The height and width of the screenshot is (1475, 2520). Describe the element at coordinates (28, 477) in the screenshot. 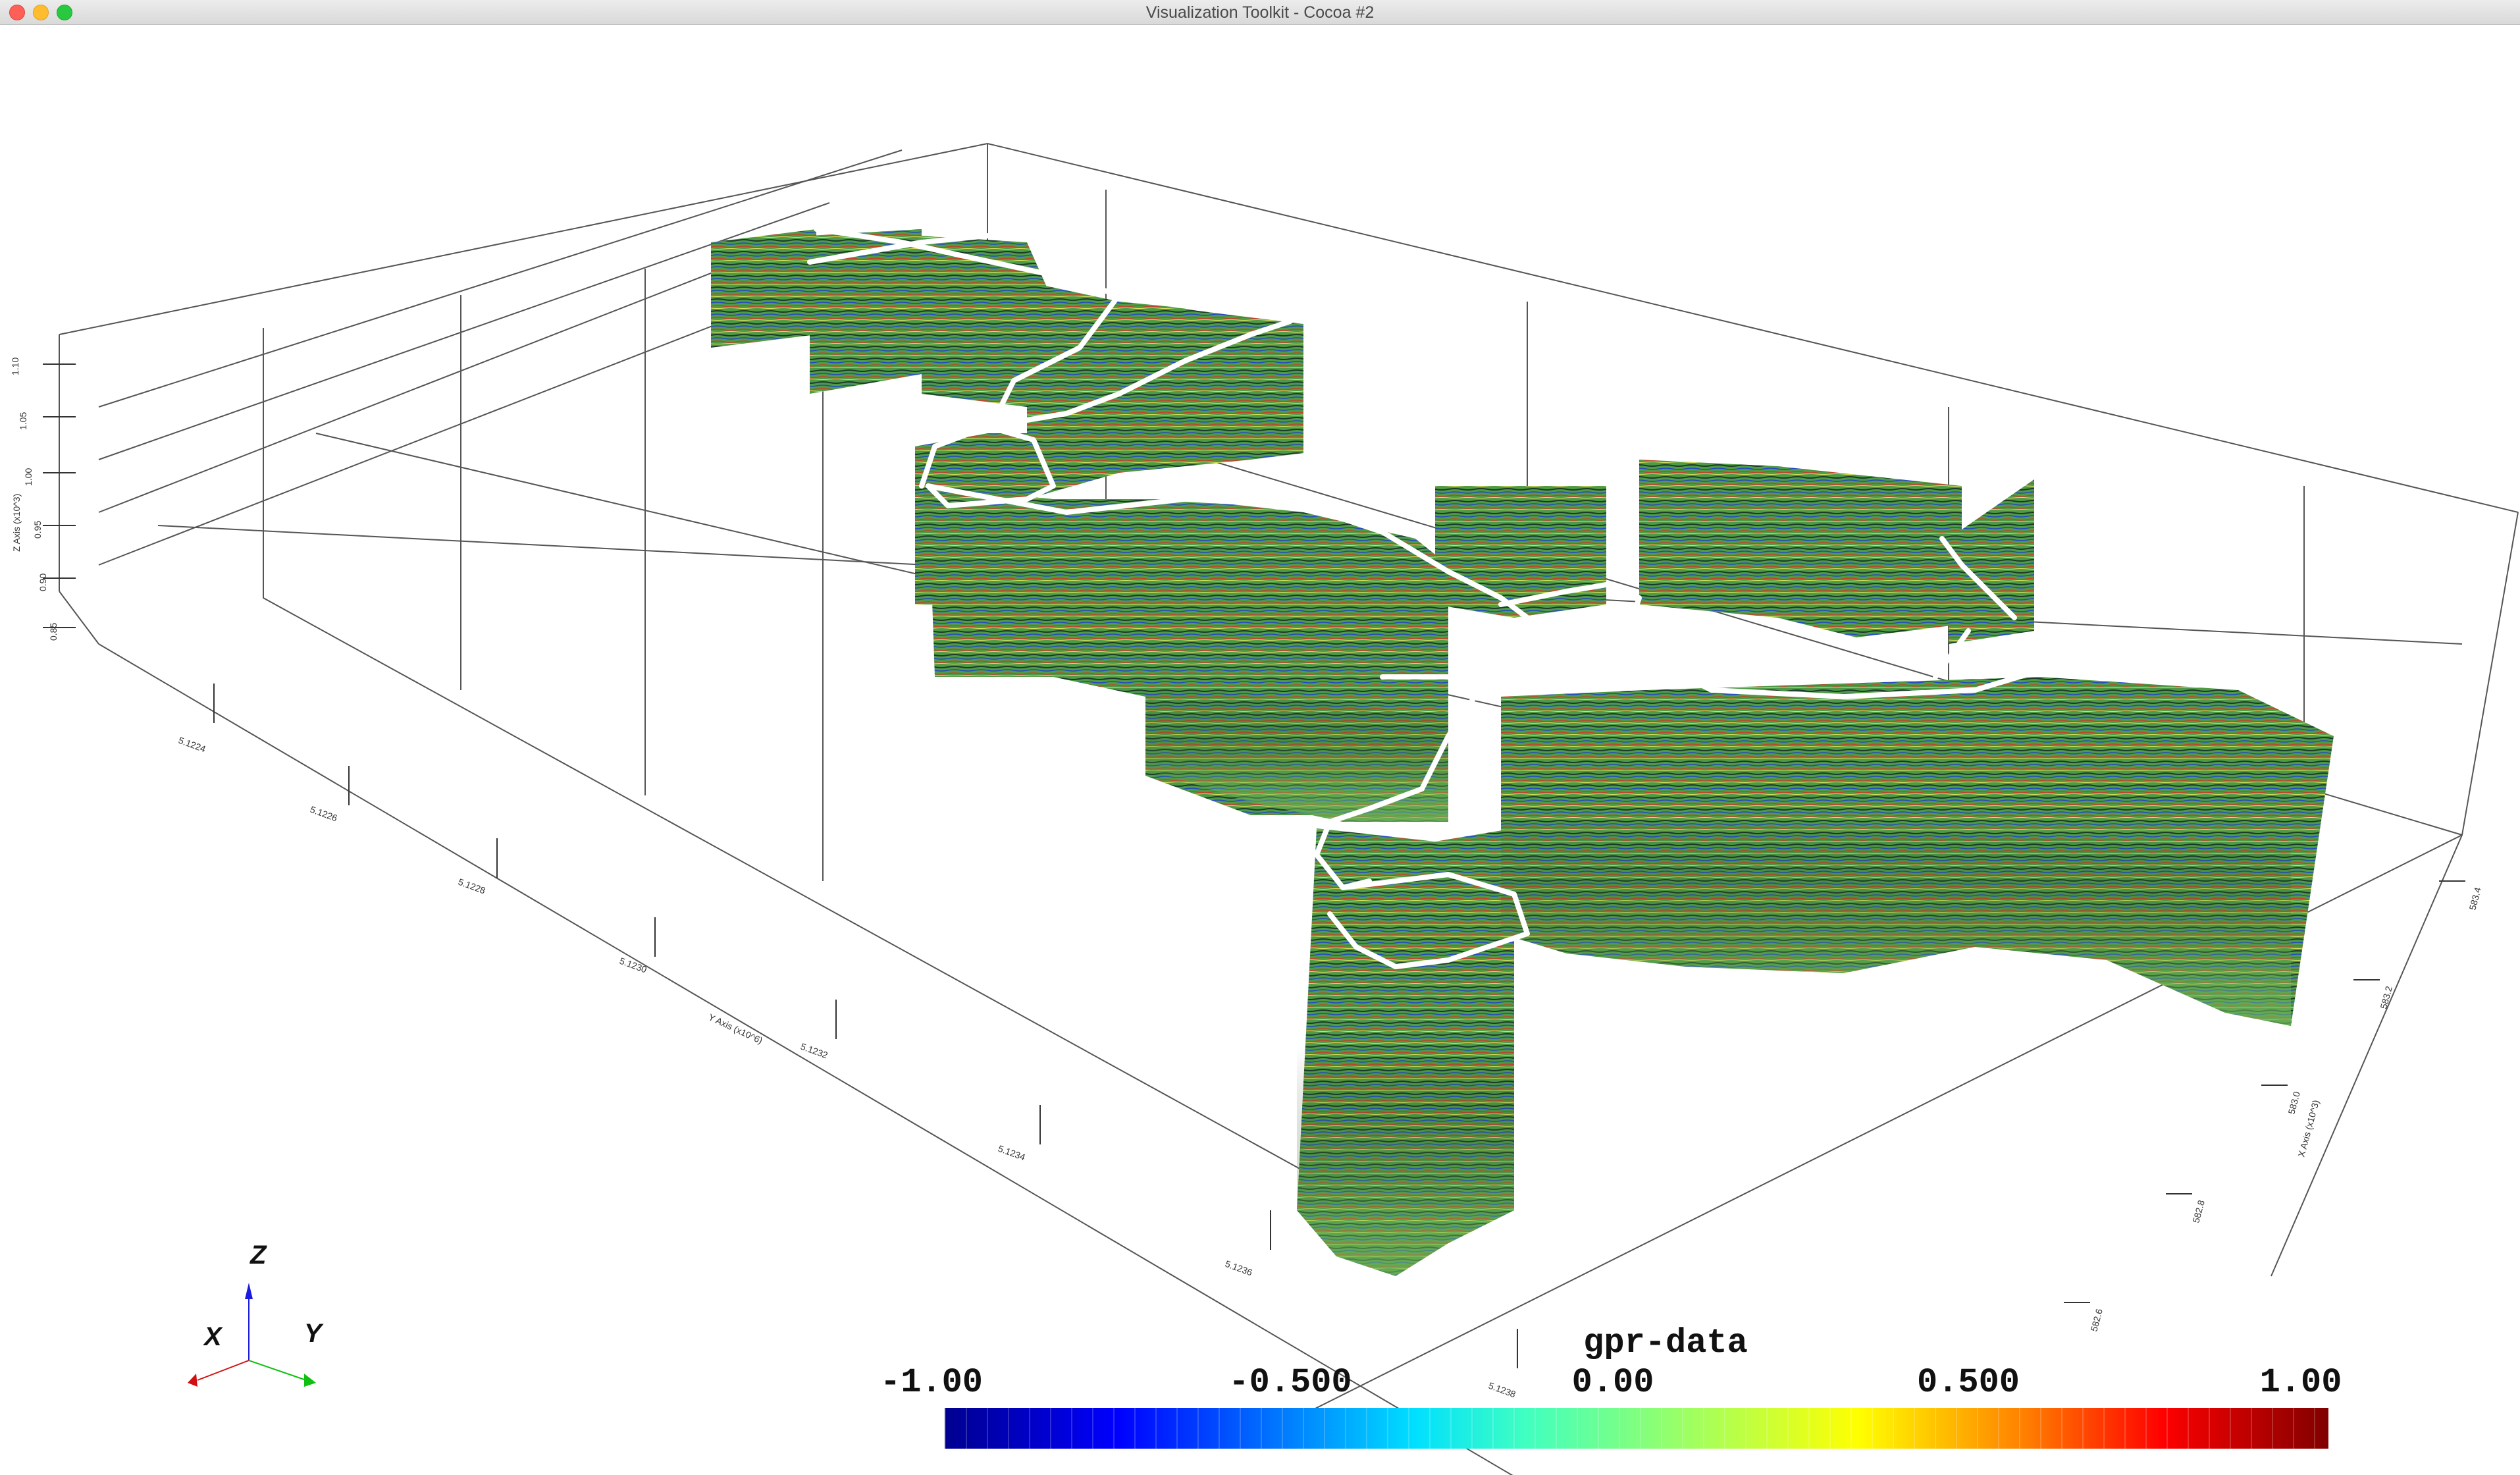

I see `z-tick-label: 1.00` at that location.